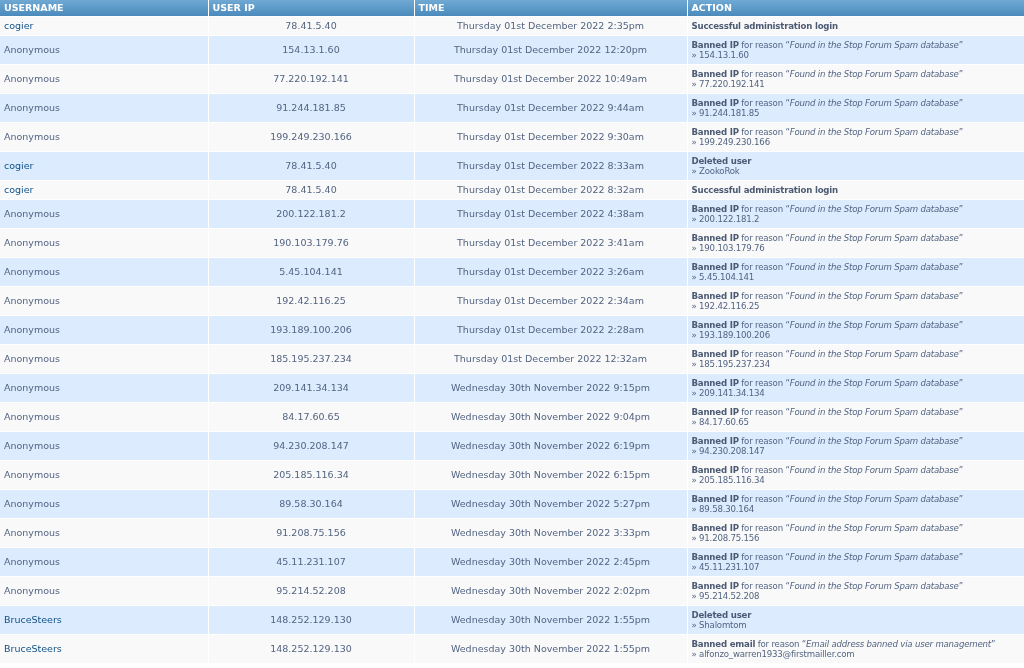  What do you see at coordinates (726, 538) in the screenshot?
I see `action-detail: » 91.208.75.156` at bounding box center [726, 538].